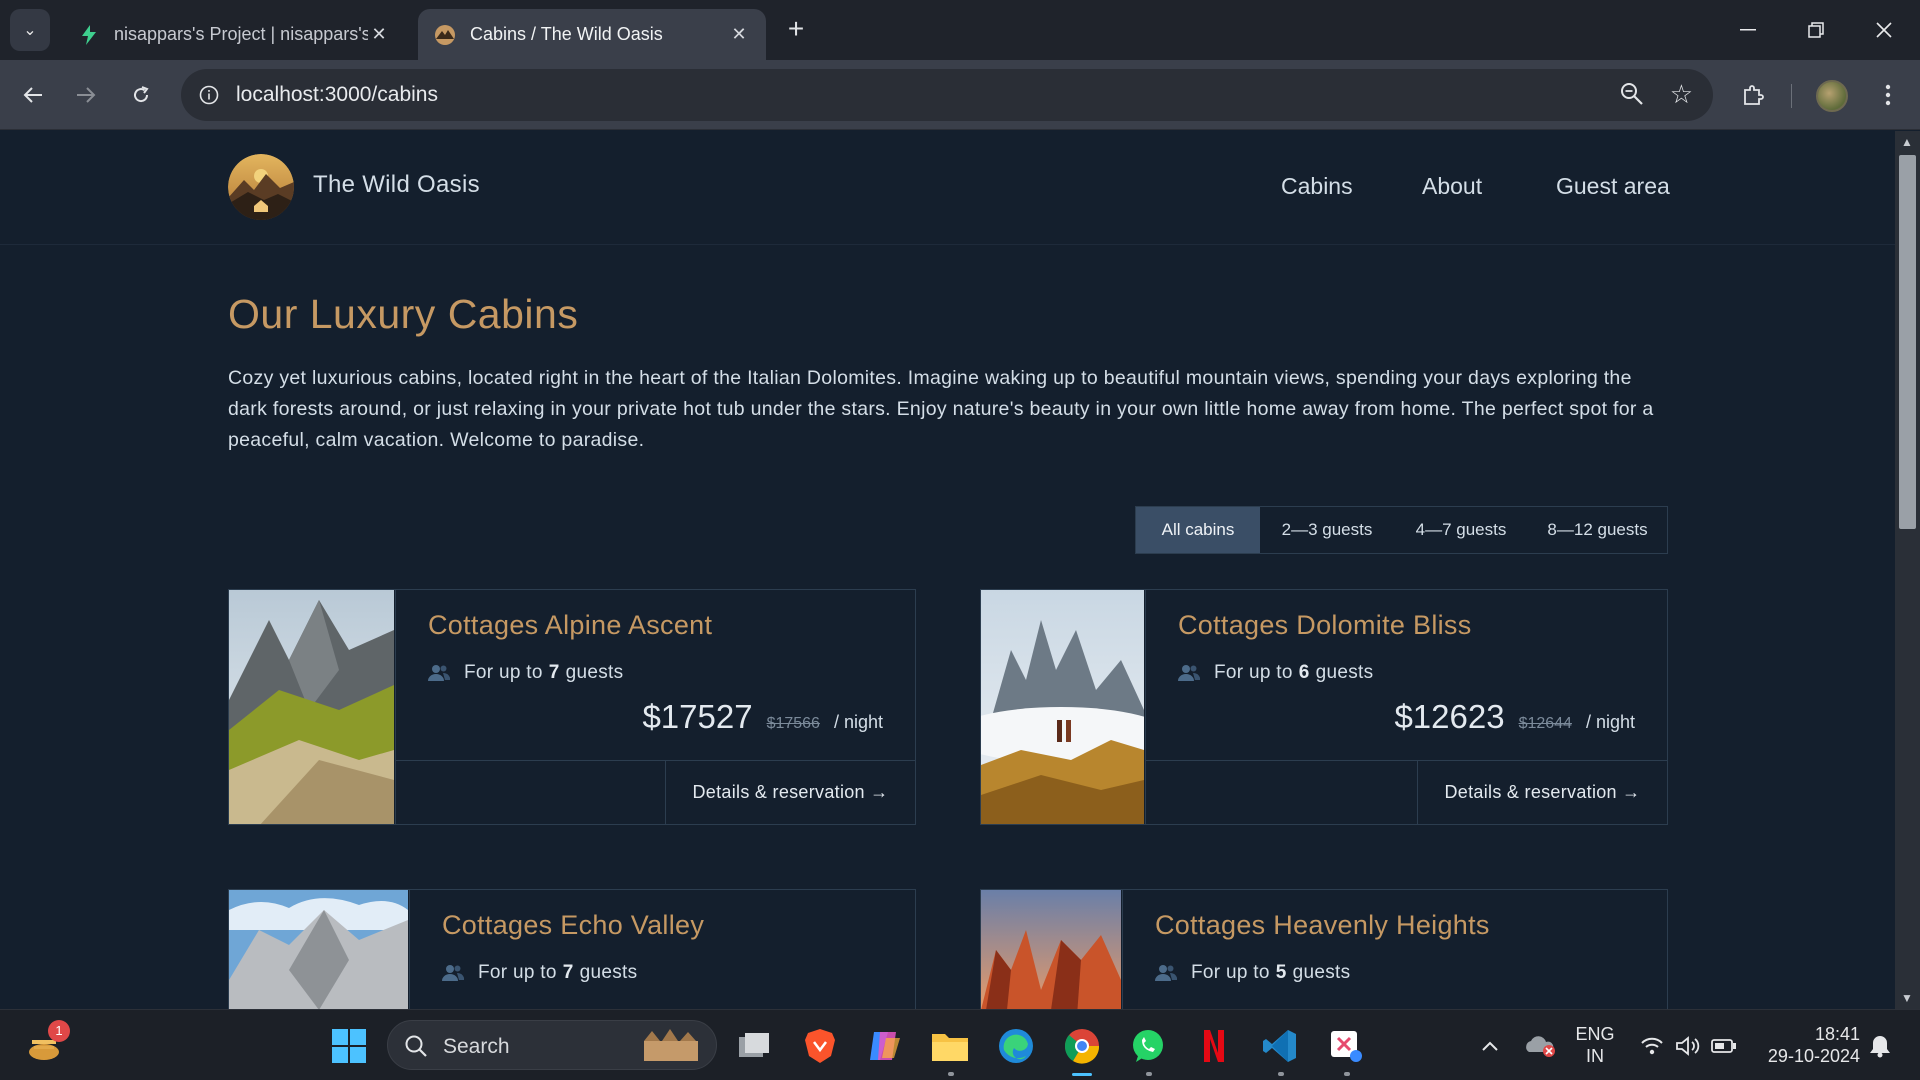  Describe the element at coordinates (1327, 530) in the screenshot. I see `filter-2-3-guests: 2—3 guests` at that location.